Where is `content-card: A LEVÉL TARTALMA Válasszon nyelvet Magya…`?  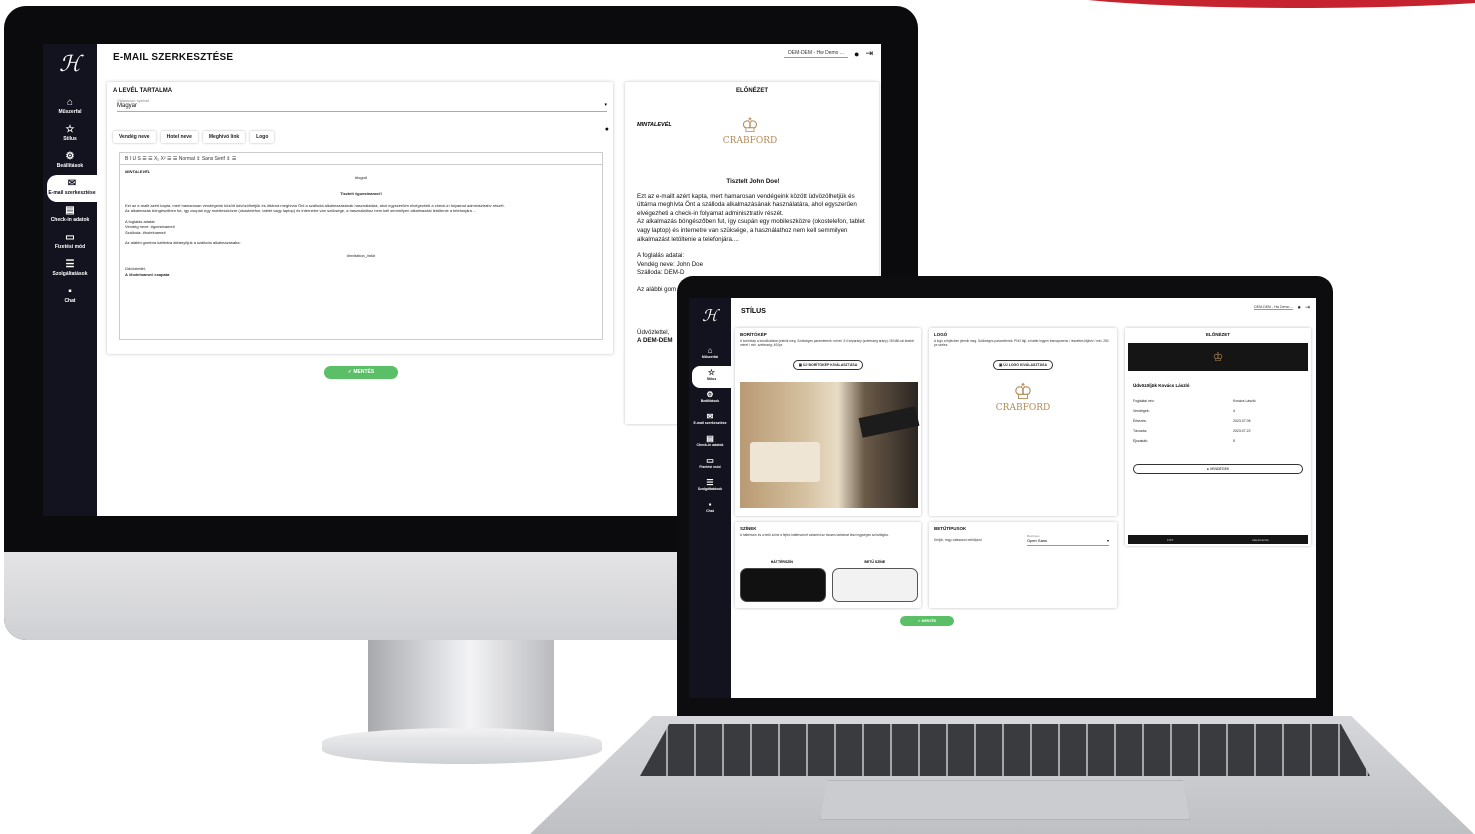
content-card: A LEVÉL TARTALMA Válasszon nyelvet Magya… is located at coordinates (360, 218).